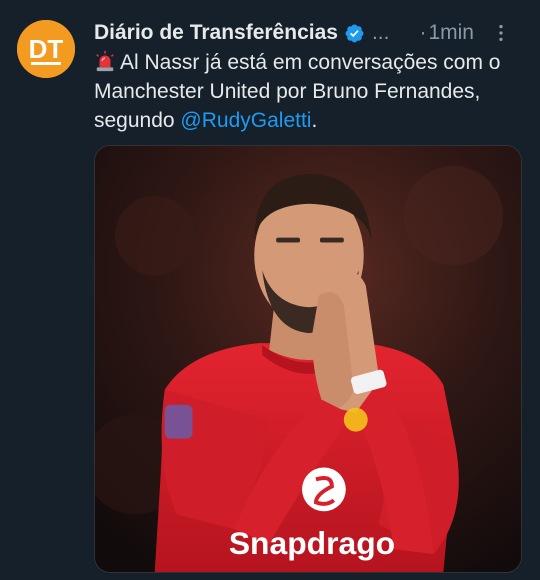  I want to click on avatar: DT, so click(46, 49).